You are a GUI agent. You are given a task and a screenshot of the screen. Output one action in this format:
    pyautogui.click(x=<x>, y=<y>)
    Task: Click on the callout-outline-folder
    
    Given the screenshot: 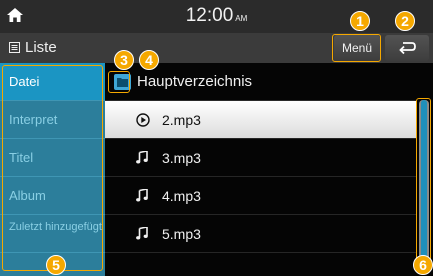 What is the action you would take?
    pyautogui.click(x=119, y=82)
    